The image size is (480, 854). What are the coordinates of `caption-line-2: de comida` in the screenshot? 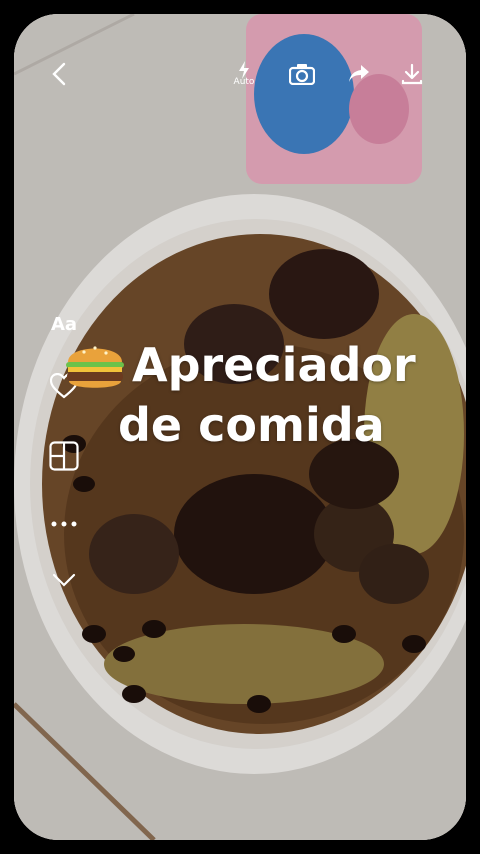 It's located at (251, 425).